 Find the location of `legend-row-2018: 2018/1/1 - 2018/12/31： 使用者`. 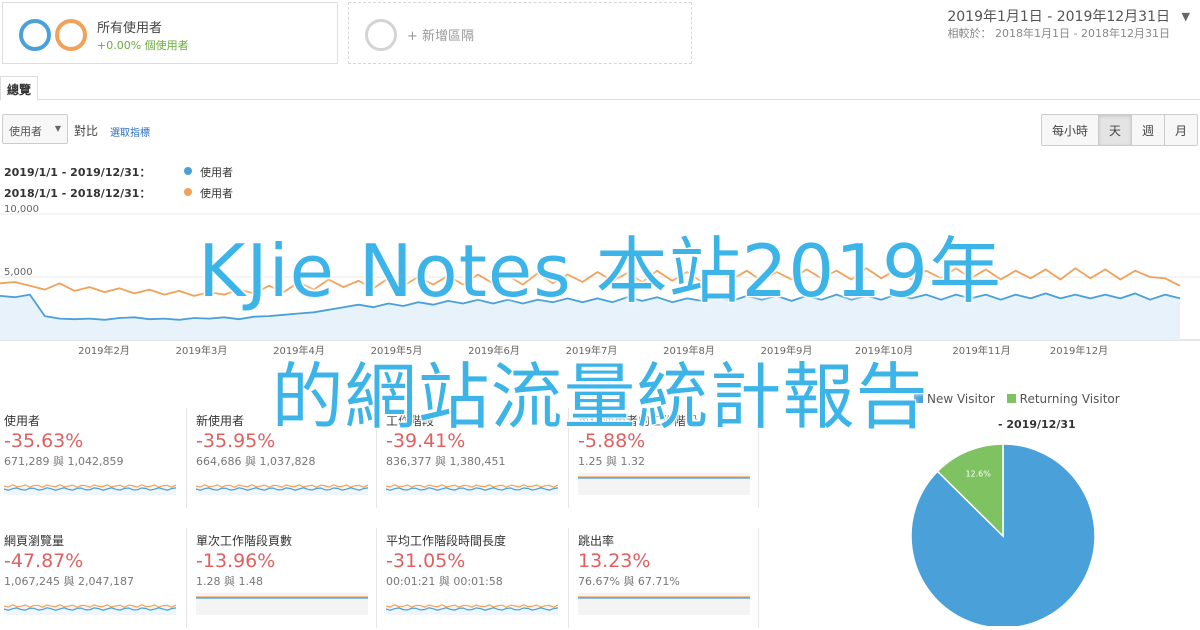

legend-row-2018: 2018/1/1 - 2018/12/31： 使用者 is located at coordinates (118, 193).